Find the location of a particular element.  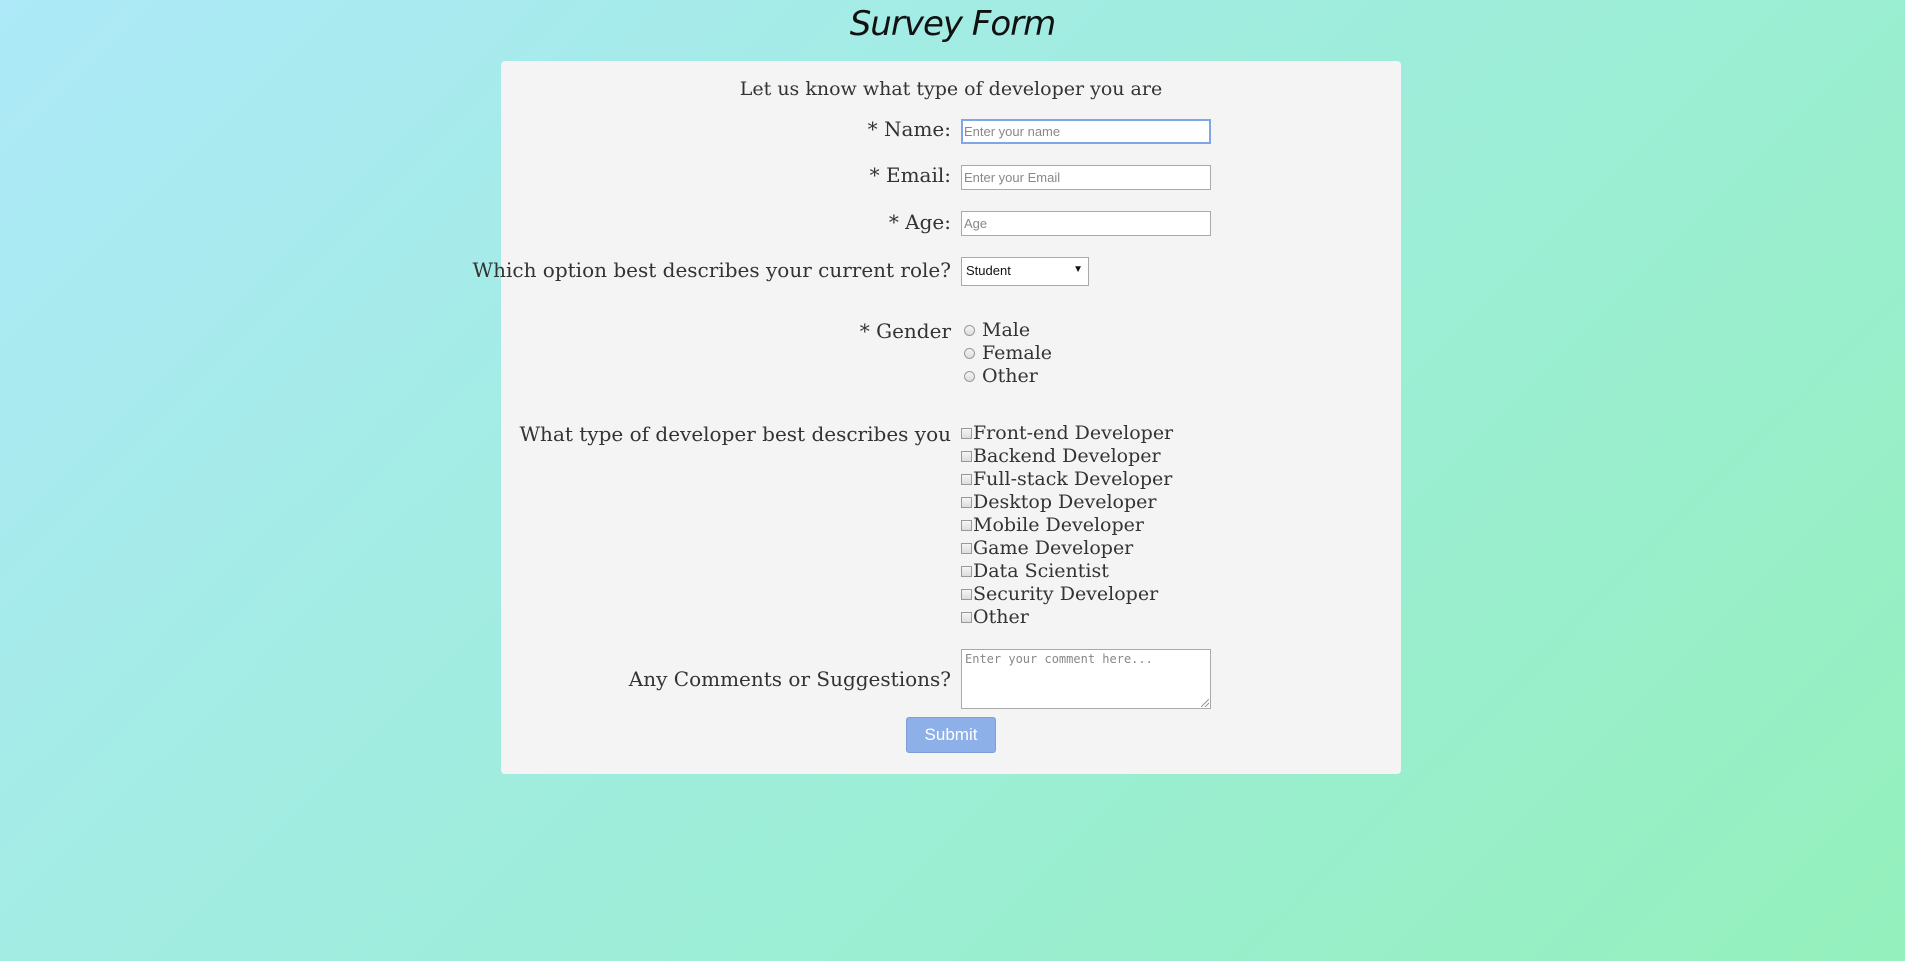

gender-option-label: Female is located at coordinates (1017, 353).